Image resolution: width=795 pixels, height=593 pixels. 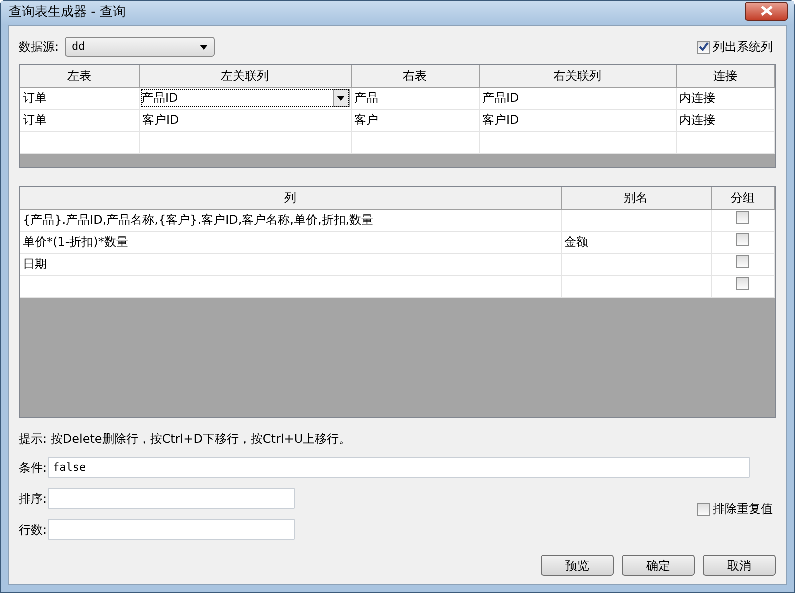 What do you see at coordinates (399, 467) in the screenshot?
I see `condition-field: false` at bounding box center [399, 467].